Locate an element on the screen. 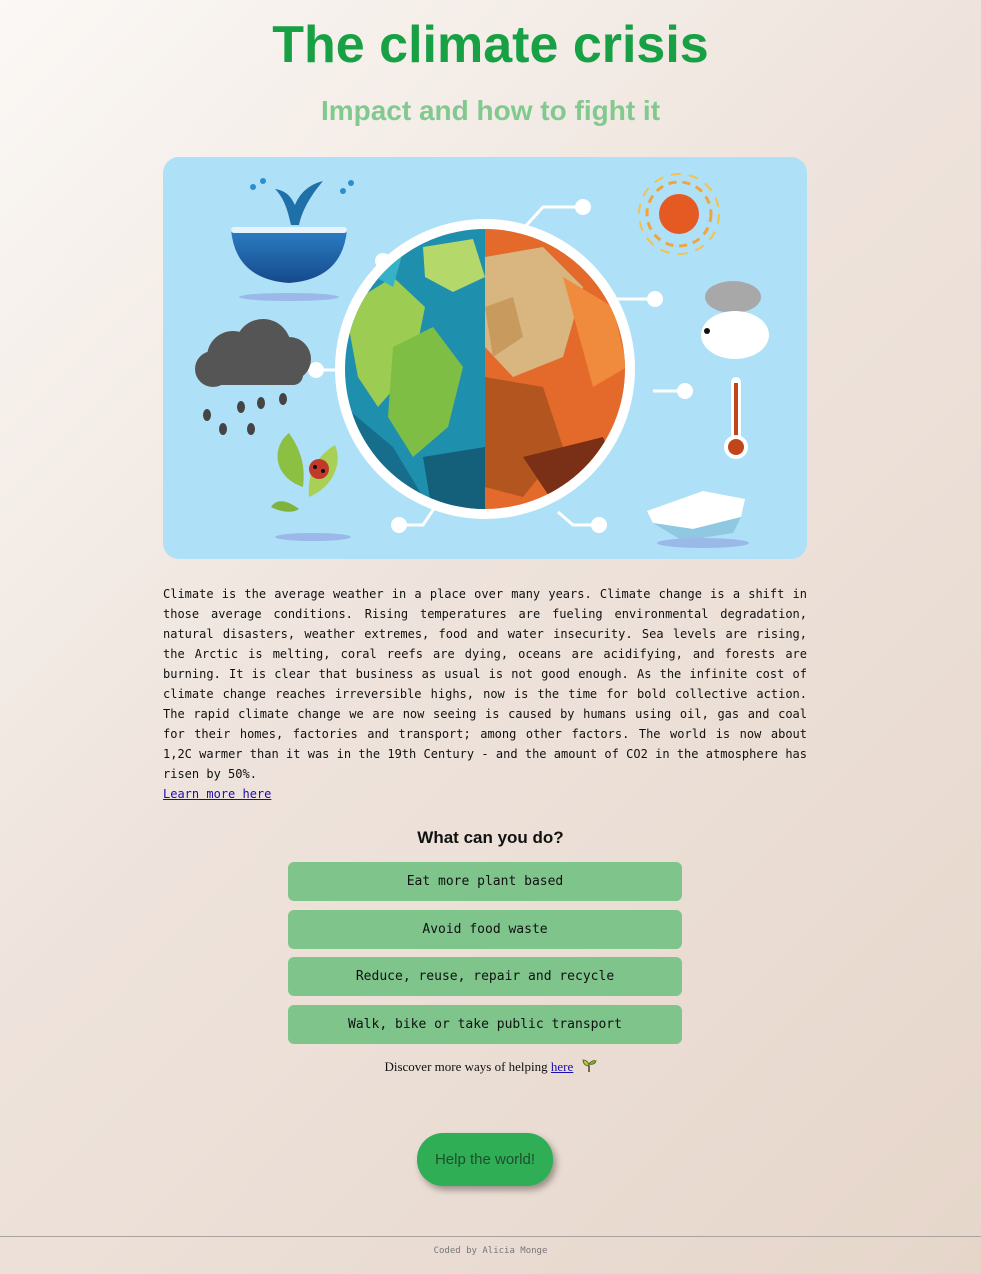  action-button-plant-based: Eat more plant based is located at coordinates (485, 881).